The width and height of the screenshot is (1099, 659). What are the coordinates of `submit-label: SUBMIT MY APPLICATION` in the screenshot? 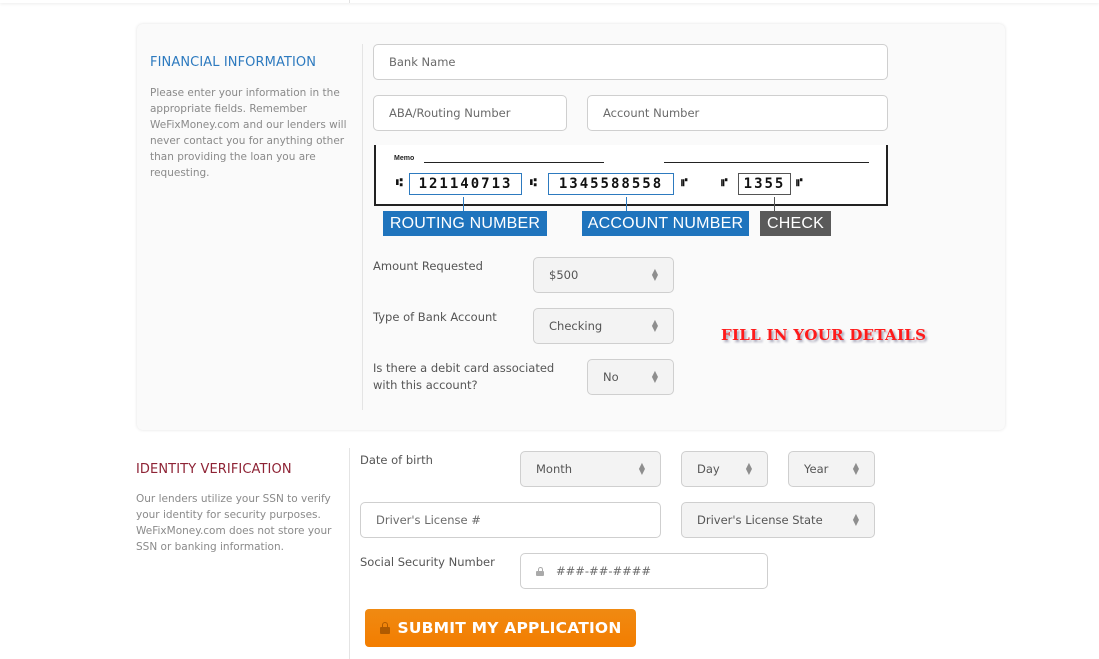 It's located at (509, 628).